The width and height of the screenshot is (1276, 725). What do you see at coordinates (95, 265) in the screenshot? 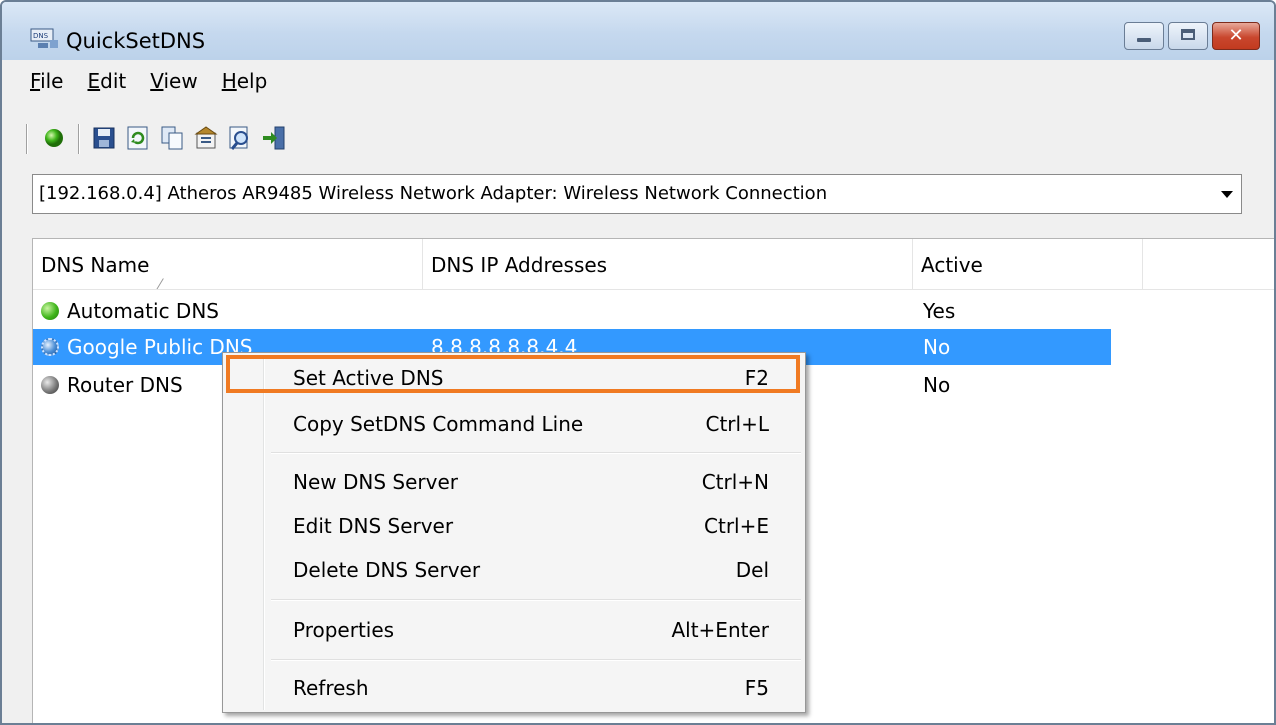
I see `column-dns-name-label: DNS Name` at bounding box center [95, 265].